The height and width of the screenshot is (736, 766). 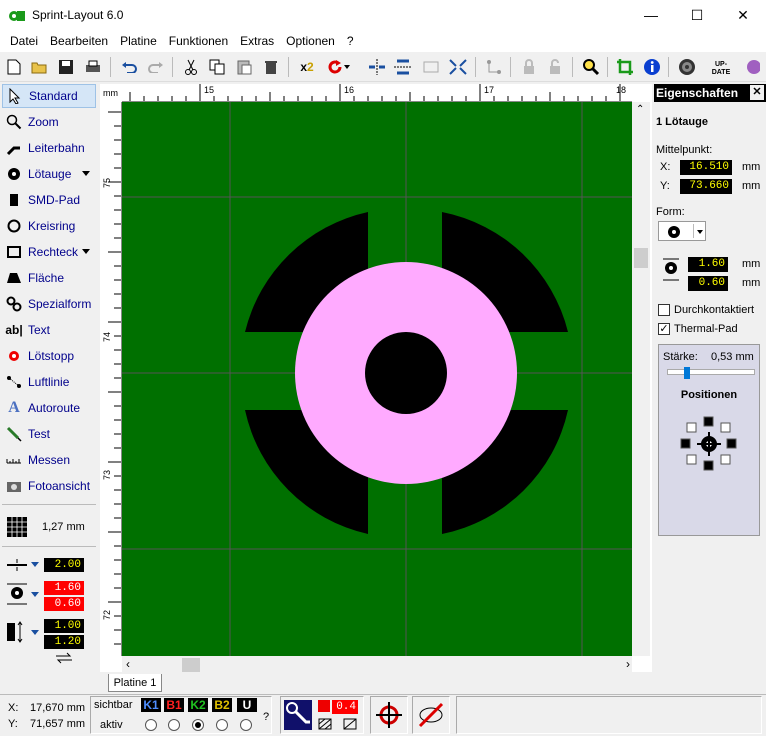 I want to click on tool-autoroute: A Autoroute, so click(x=49, y=408).